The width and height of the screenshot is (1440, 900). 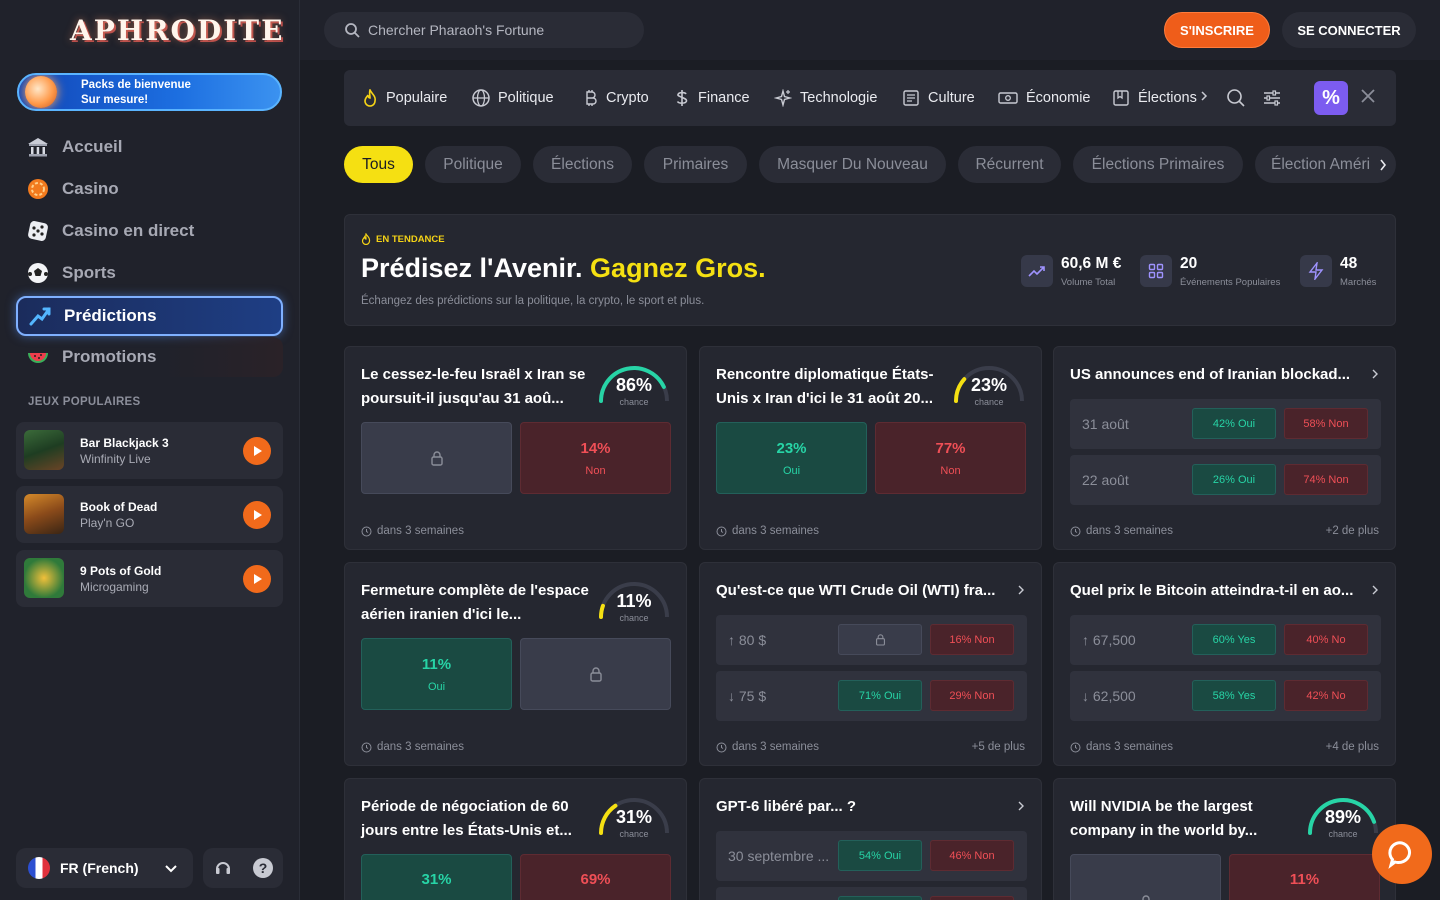 What do you see at coordinates (149, 357) in the screenshot?
I see `sidebar-item-promotions: Promotions` at bounding box center [149, 357].